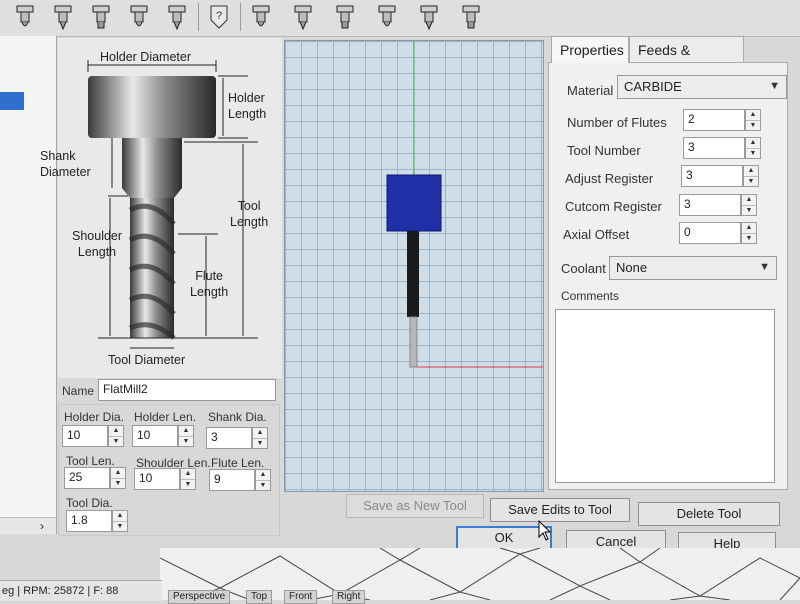 The width and height of the screenshot is (800, 604). Describe the element at coordinates (710, 233) in the screenshot. I see `axial-offset-input: 0` at that location.